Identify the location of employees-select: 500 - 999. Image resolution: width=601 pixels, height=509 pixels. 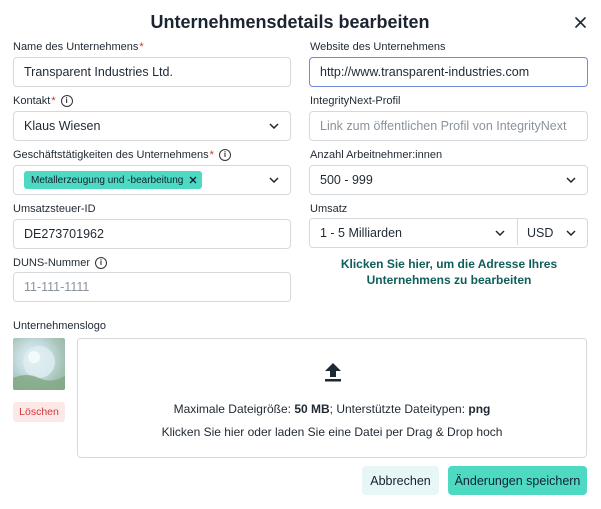
(448, 180).